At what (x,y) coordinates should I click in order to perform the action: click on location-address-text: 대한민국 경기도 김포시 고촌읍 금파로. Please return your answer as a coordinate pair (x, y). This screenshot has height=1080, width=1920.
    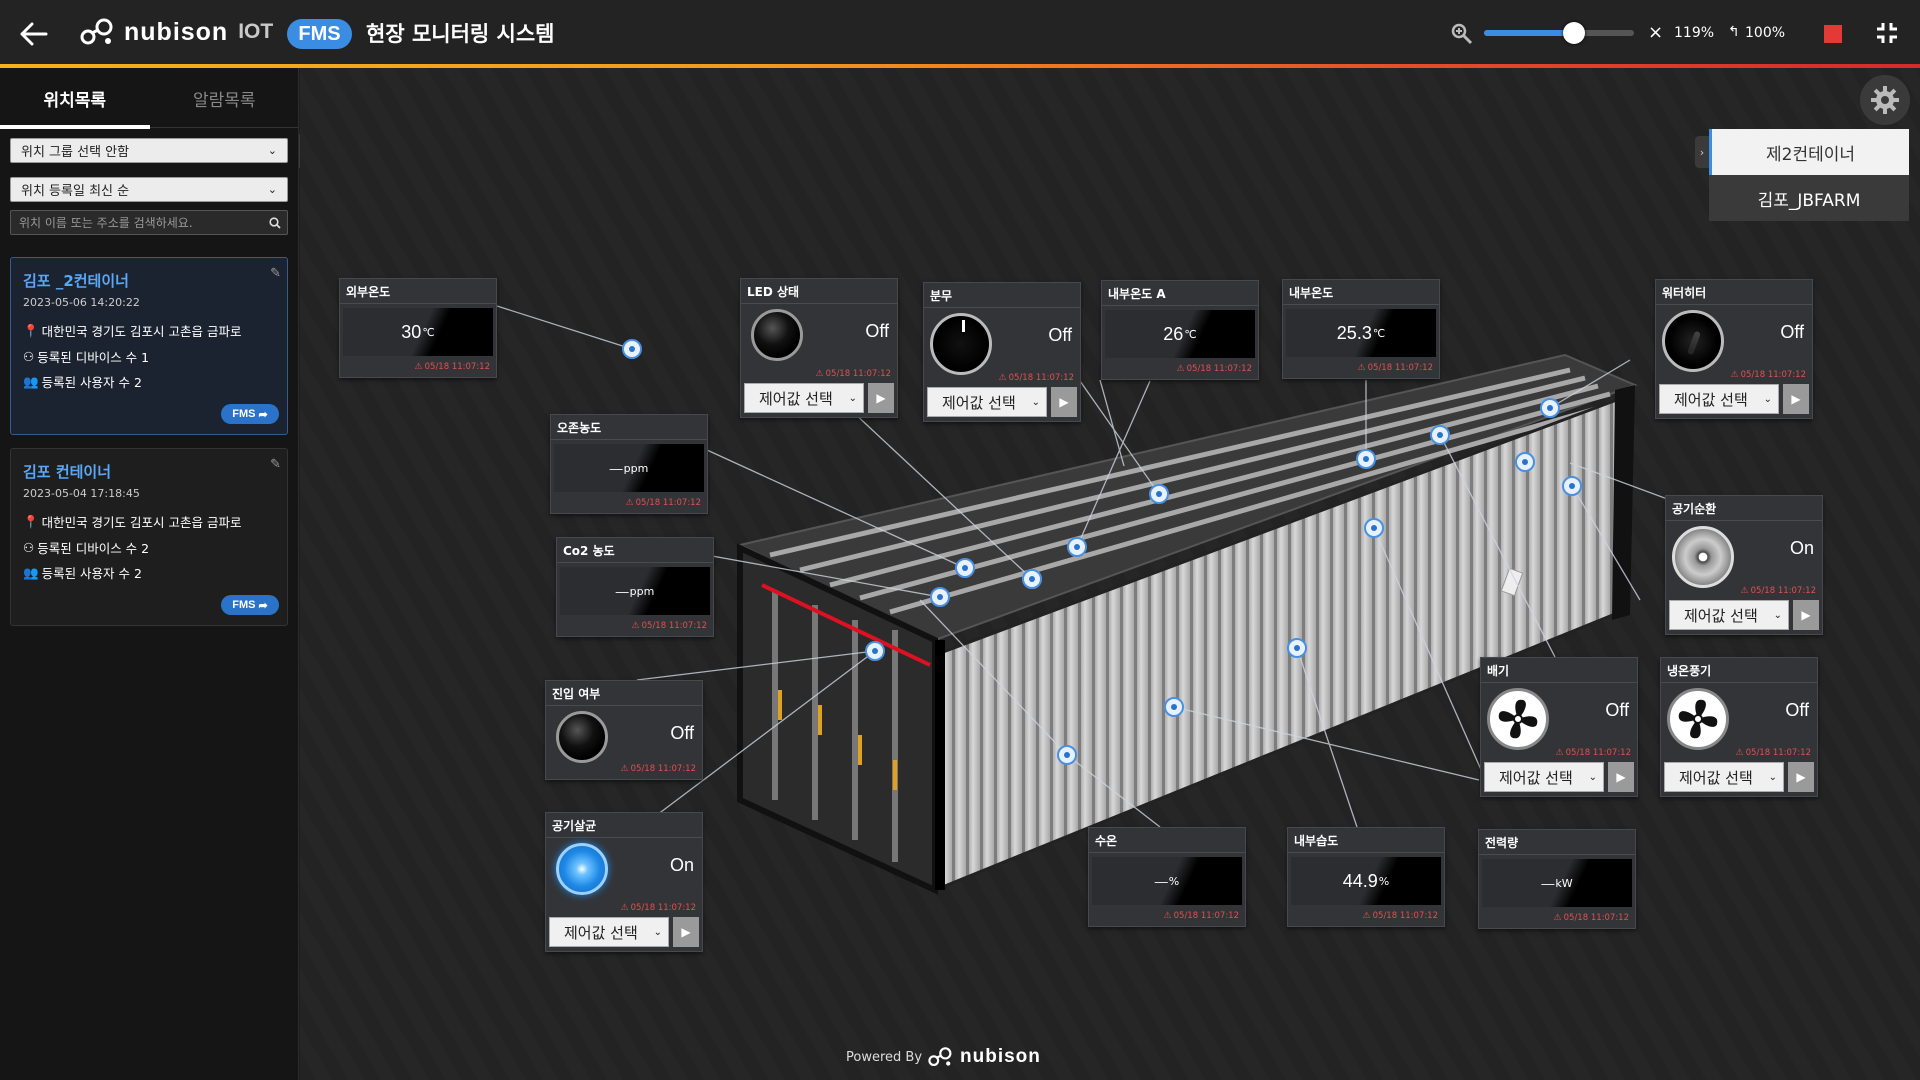
    Looking at the image, I should click on (141, 522).